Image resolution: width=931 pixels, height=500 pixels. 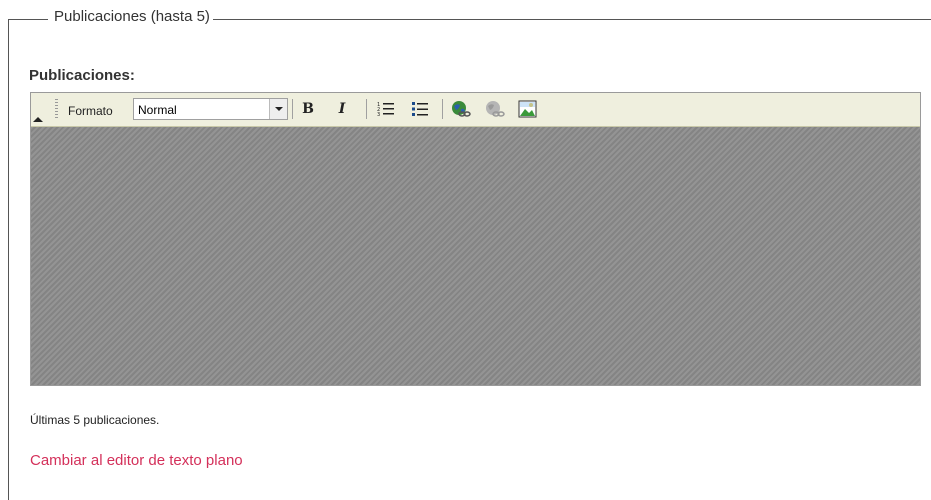 I want to click on switch-to-plain-text-link: Cambiar al editor de texto plano, so click(x=136, y=460).